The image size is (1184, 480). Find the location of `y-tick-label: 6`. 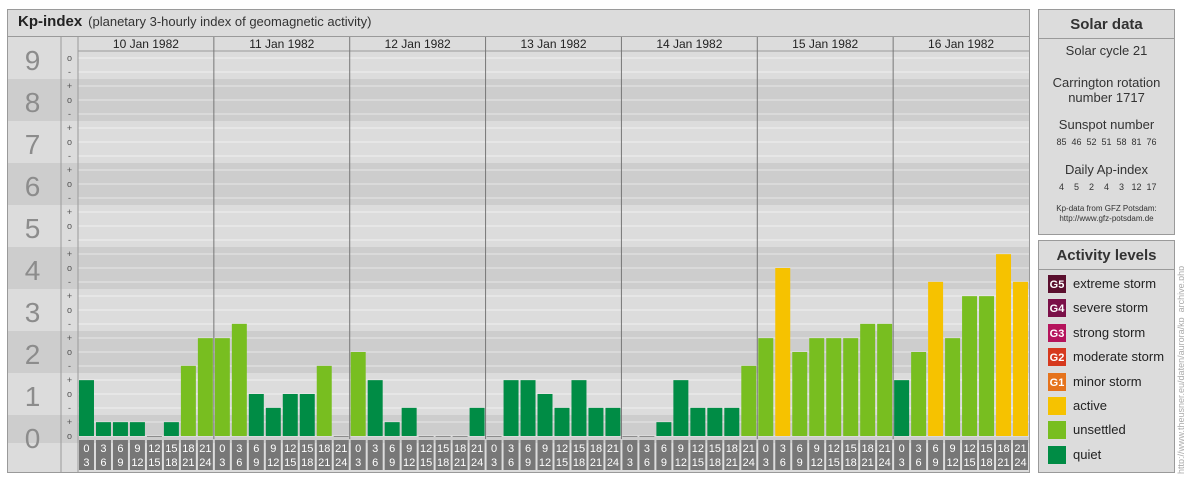

y-tick-label: 6 is located at coordinates (33, 186).